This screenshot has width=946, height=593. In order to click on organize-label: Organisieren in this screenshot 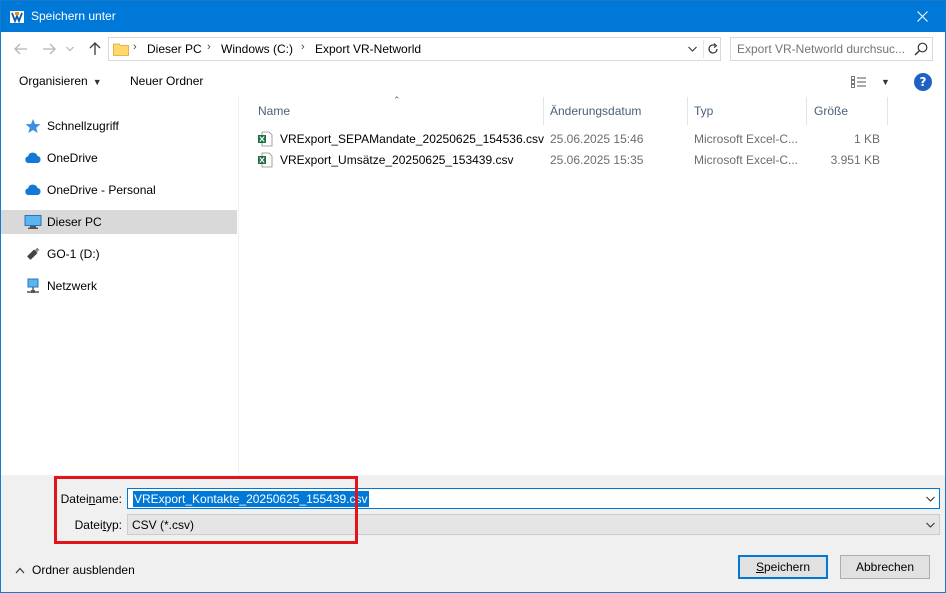, I will do `click(53, 81)`.